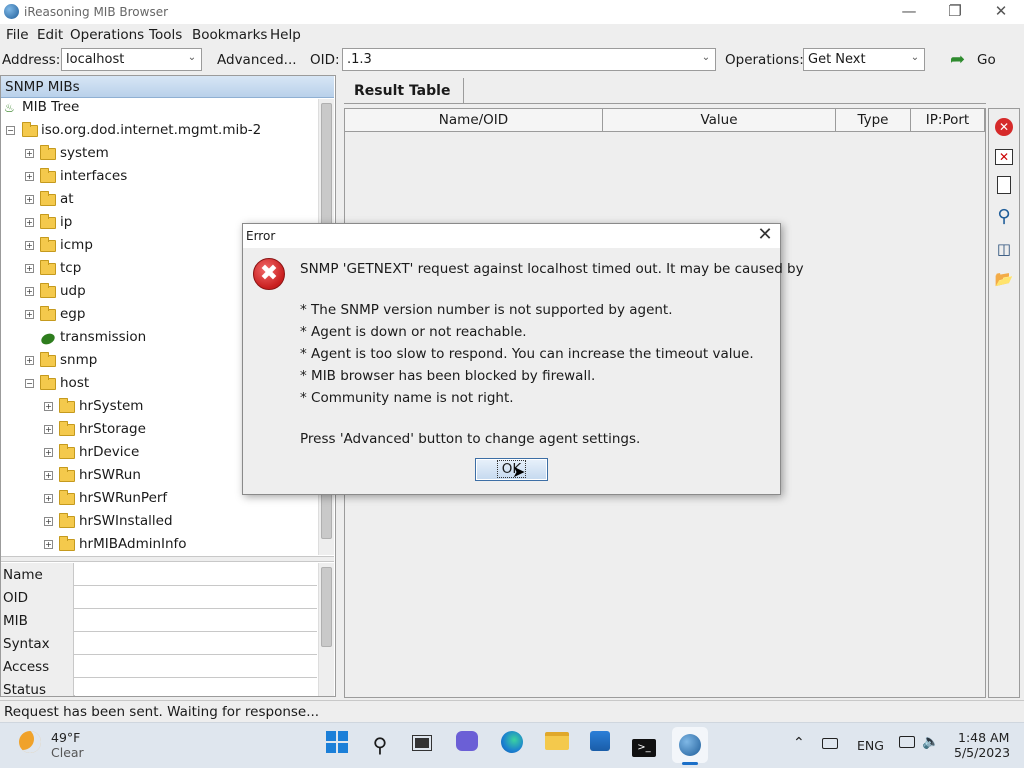  What do you see at coordinates (644, 745) in the screenshot?
I see `terminal-icon: >_` at bounding box center [644, 745].